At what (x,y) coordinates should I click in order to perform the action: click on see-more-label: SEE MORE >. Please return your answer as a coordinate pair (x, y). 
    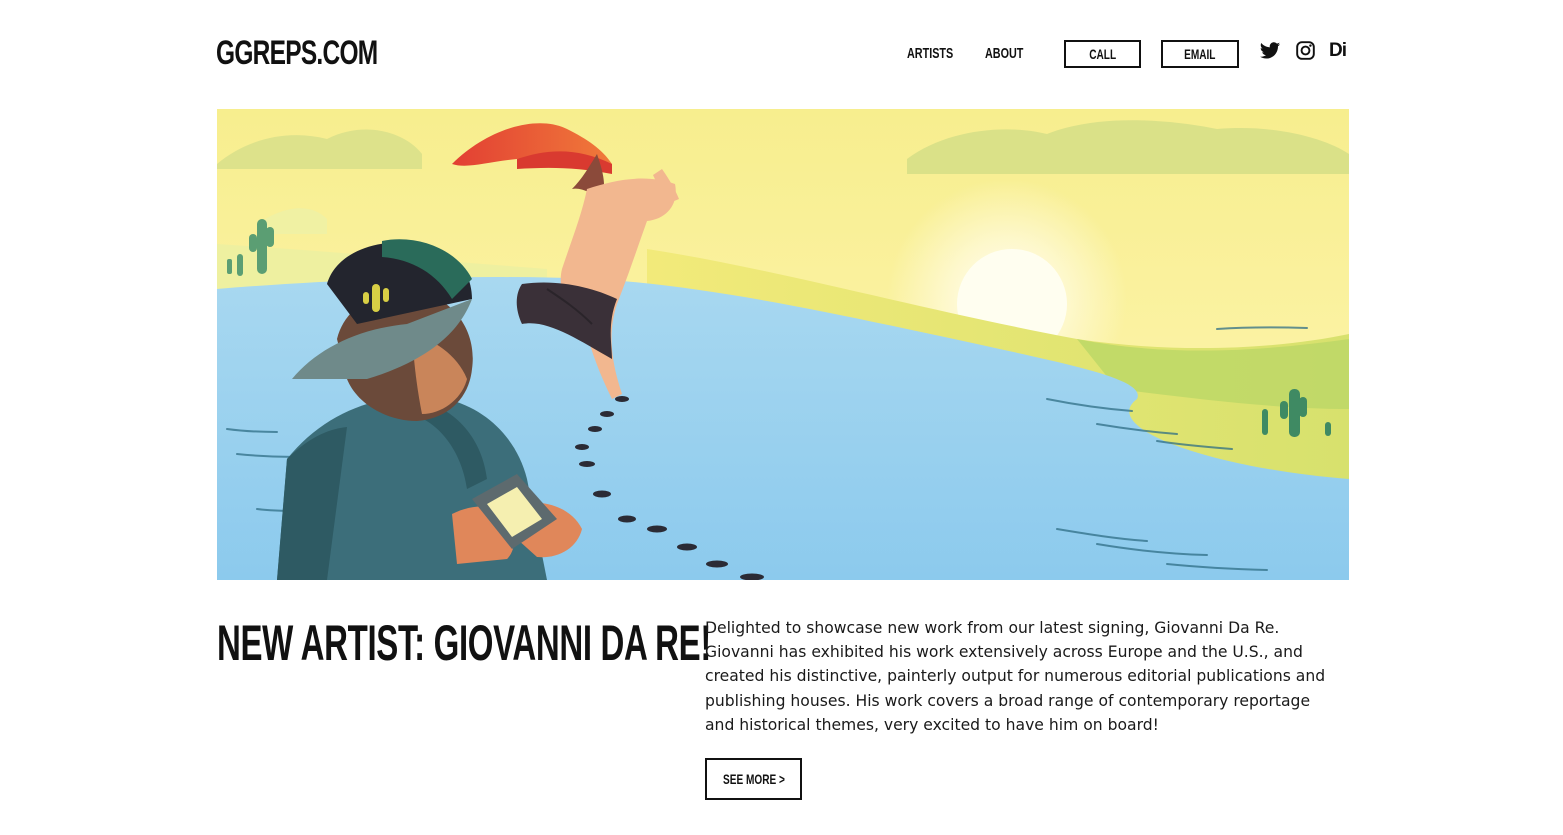
    Looking at the image, I should click on (753, 779).